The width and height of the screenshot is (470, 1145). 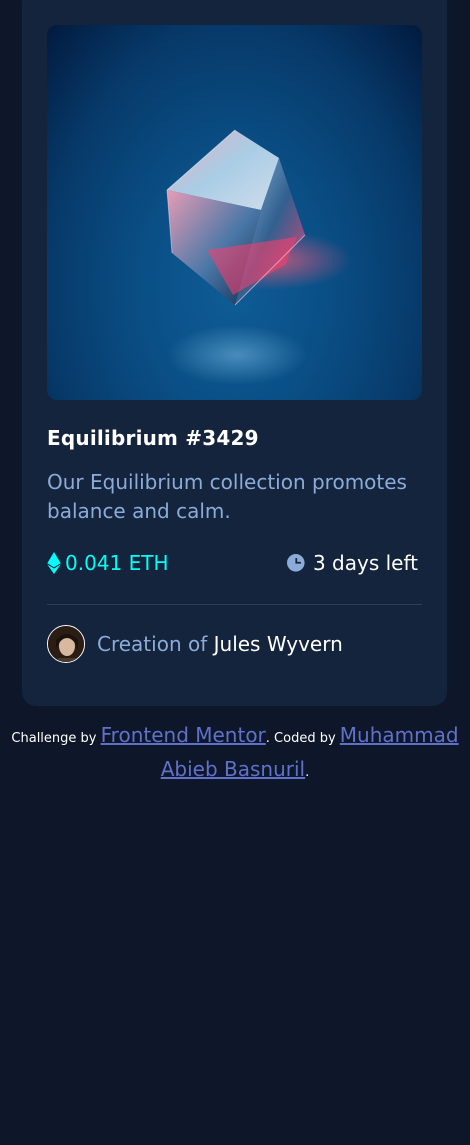 I want to click on price-value: 0.041 ETH, so click(x=117, y=563).